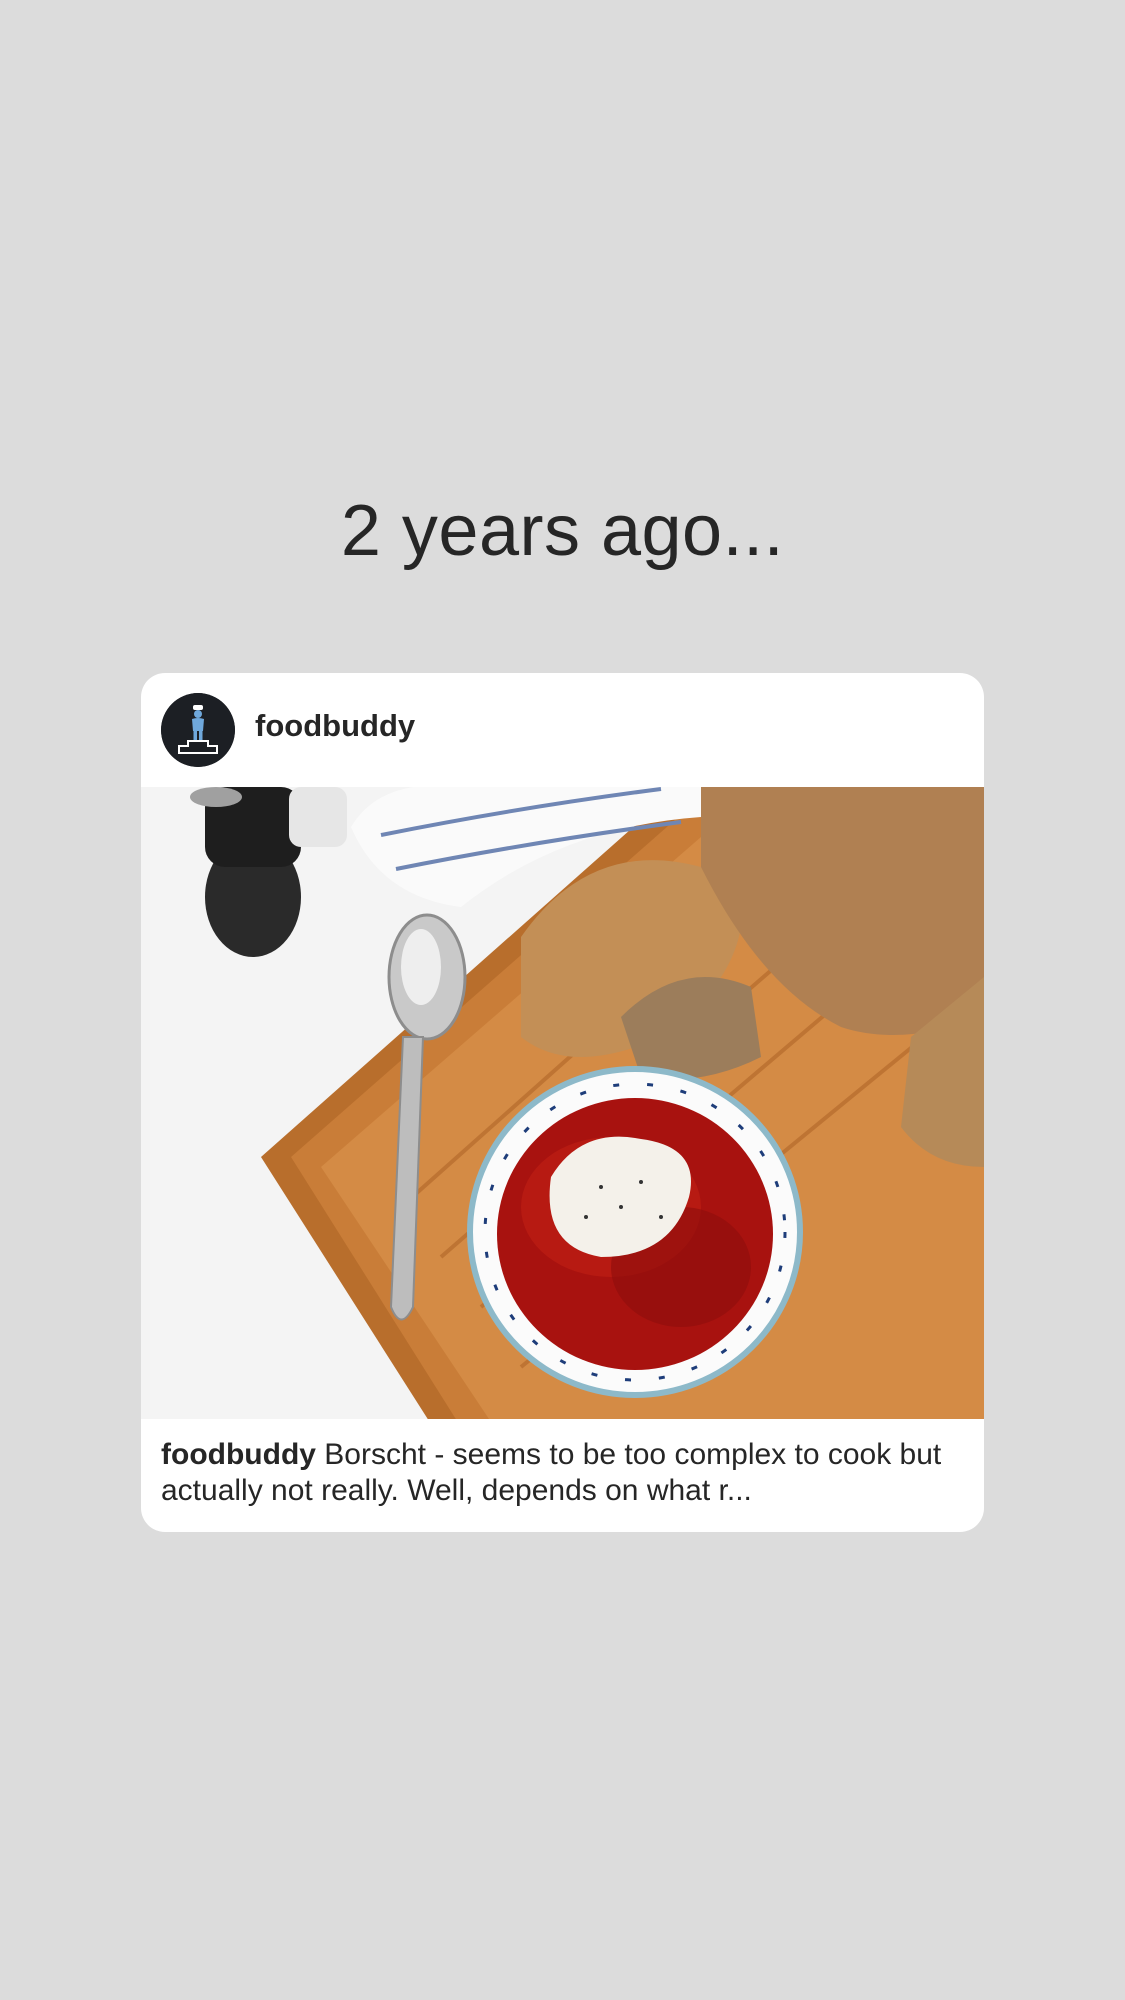  I want to click on avatar, so click(198, 730).